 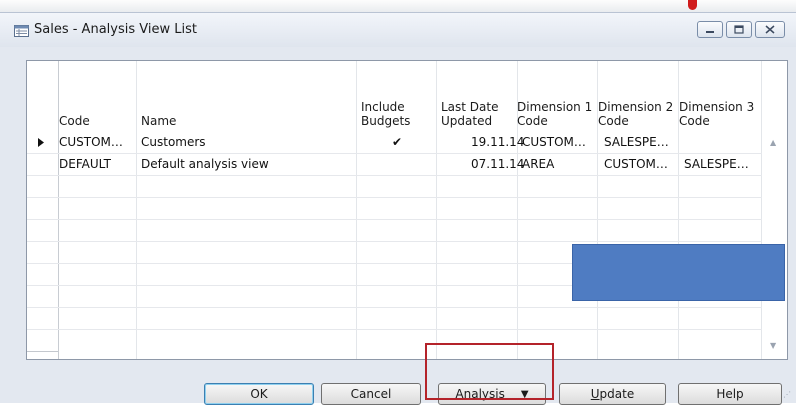 What do you see at coordinates (692, 5) in the screenshot?
I see `red-marker` at bounding box center [692, 5].